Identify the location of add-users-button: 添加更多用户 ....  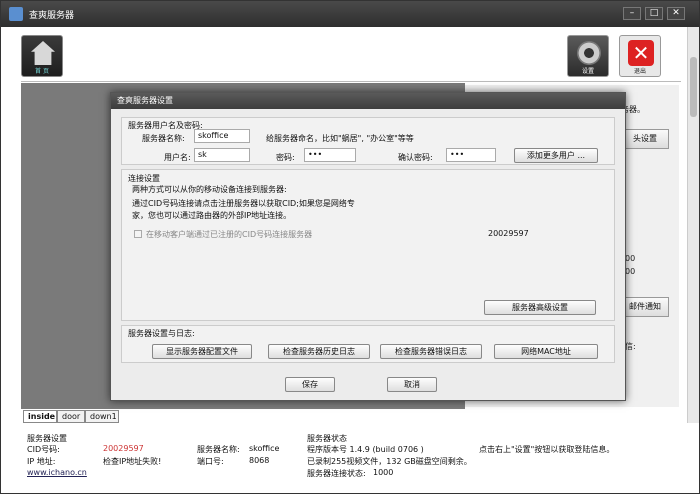
(556, 155).